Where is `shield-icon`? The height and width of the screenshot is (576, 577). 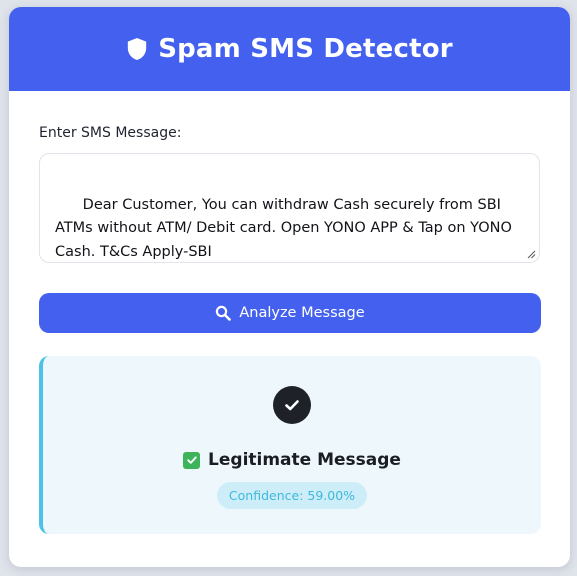 shield-icon is located at coordinates (137, 49).